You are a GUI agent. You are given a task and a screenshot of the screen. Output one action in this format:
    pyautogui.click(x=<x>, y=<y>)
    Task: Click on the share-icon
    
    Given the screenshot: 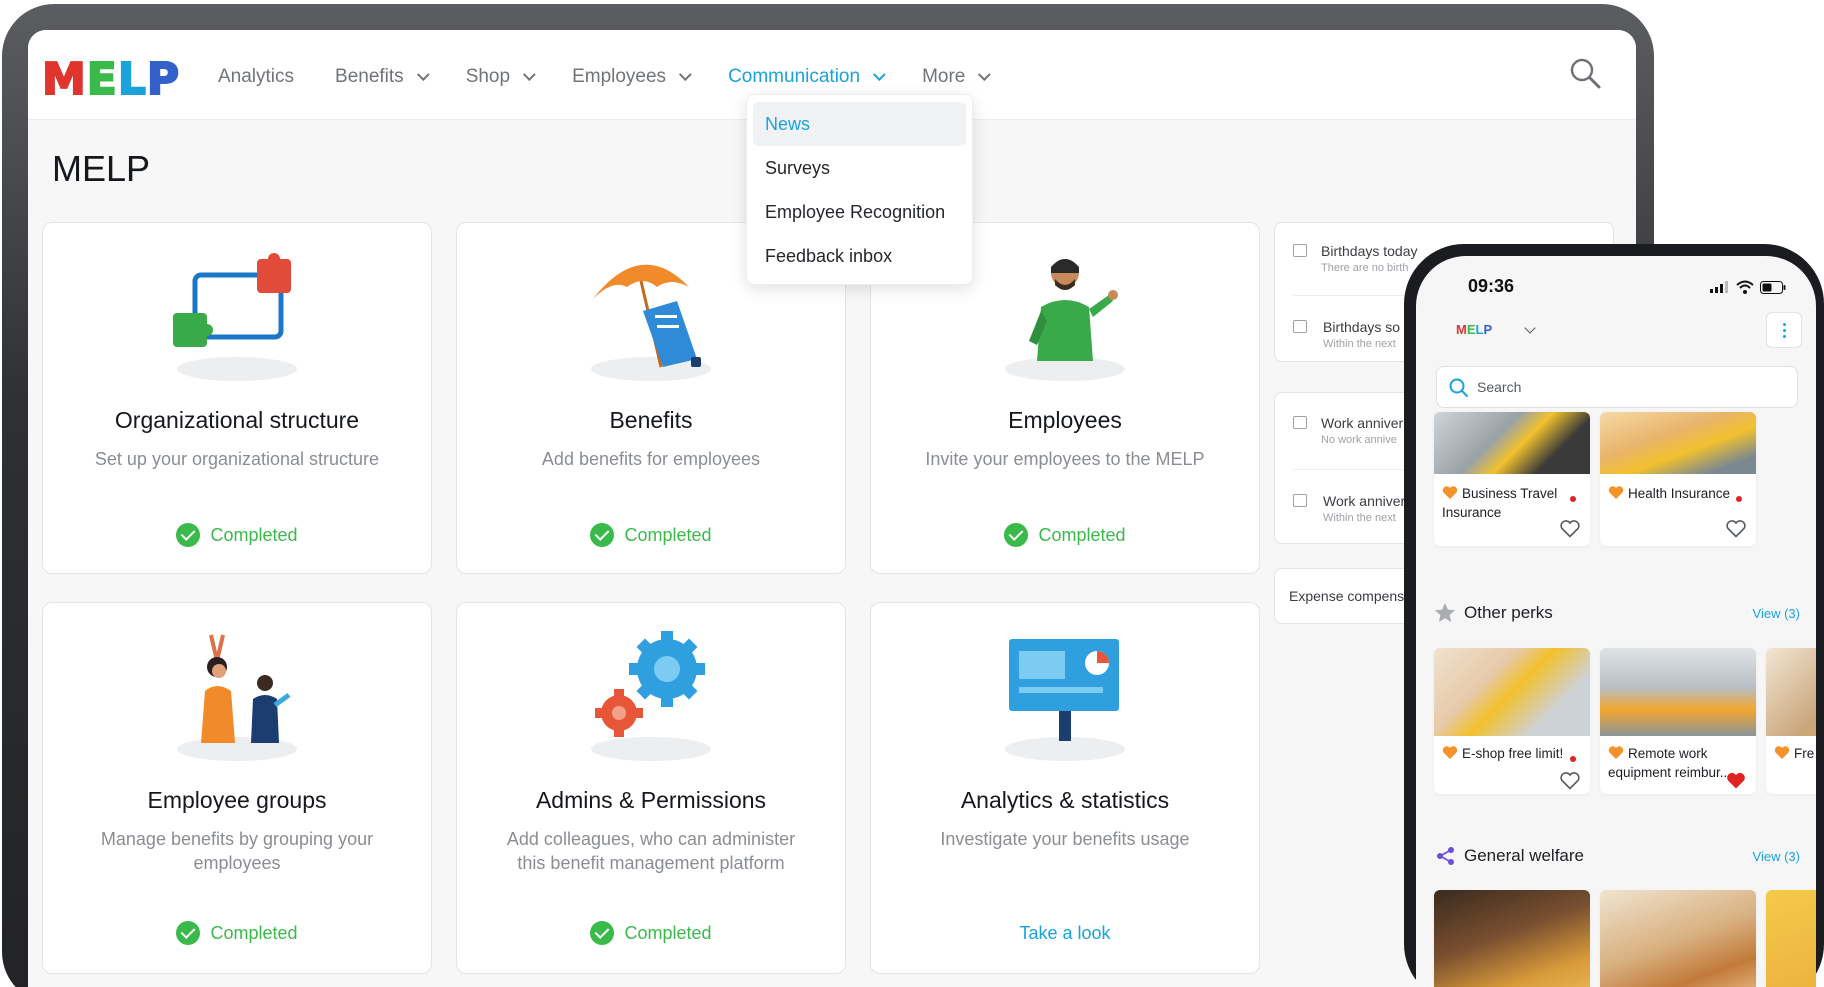 What is the action you would take?
    pyautogui.click(x=1445, y=856)
    